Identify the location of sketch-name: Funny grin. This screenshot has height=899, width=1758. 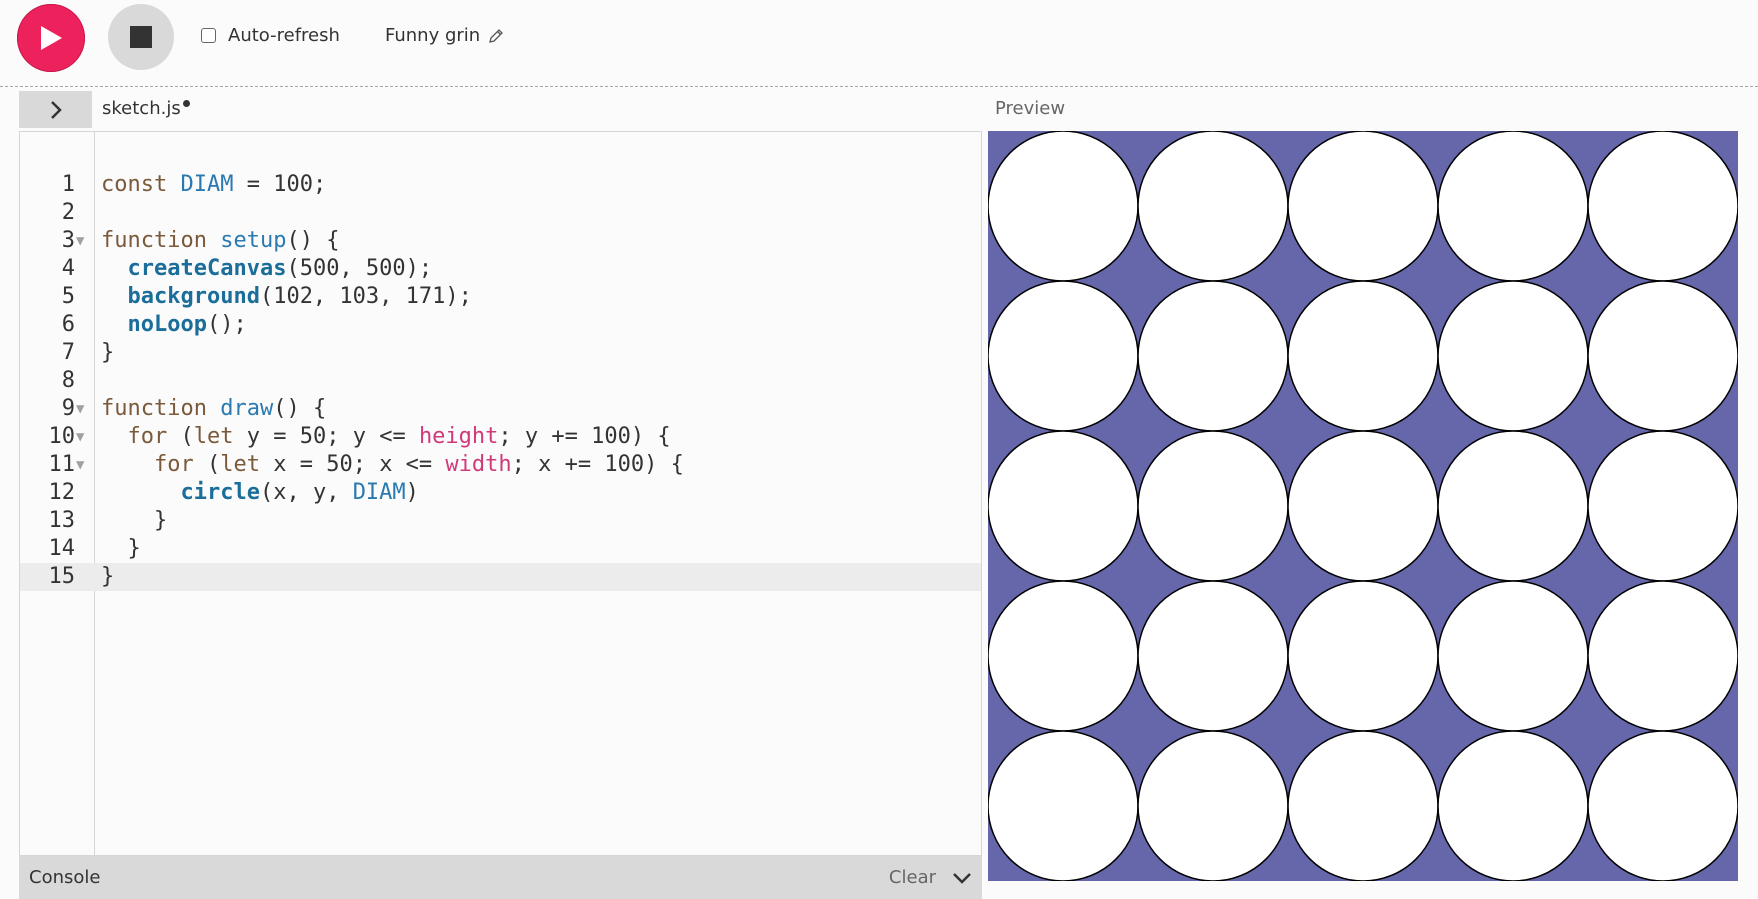
(444, 35).